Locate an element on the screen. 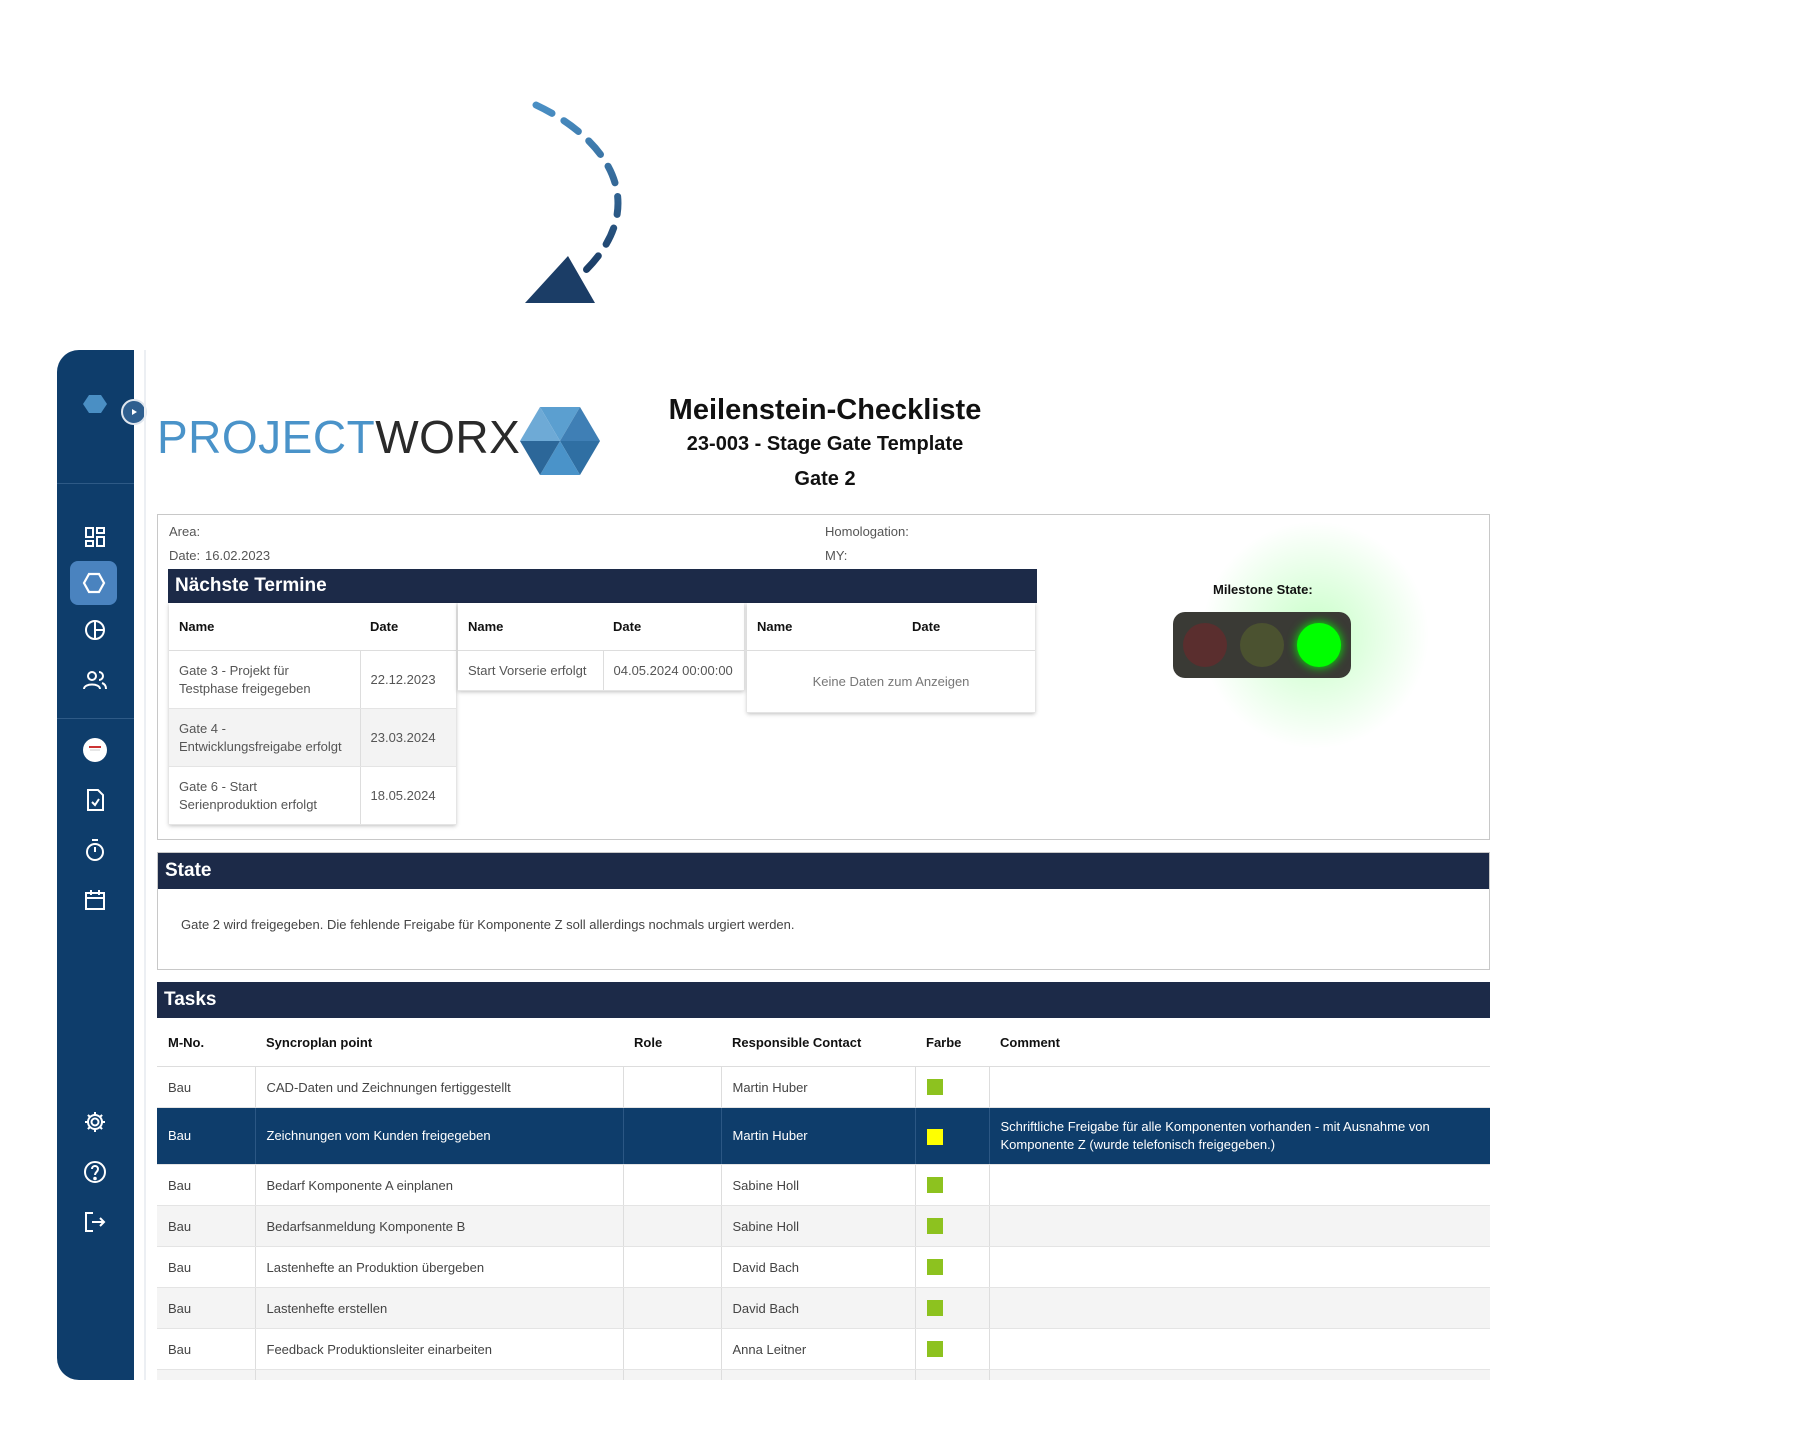 This screenshot has height=1450, width=1800. milestone-state-label: Milestone State: is located at coordinates (1263, 589).